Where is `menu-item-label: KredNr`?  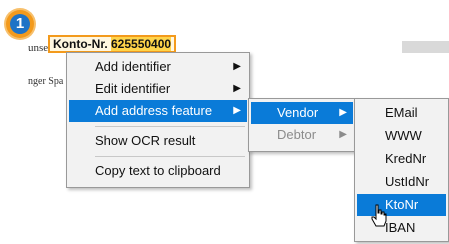 menu-item-label: KredNr is located at coordinates (406, 158).